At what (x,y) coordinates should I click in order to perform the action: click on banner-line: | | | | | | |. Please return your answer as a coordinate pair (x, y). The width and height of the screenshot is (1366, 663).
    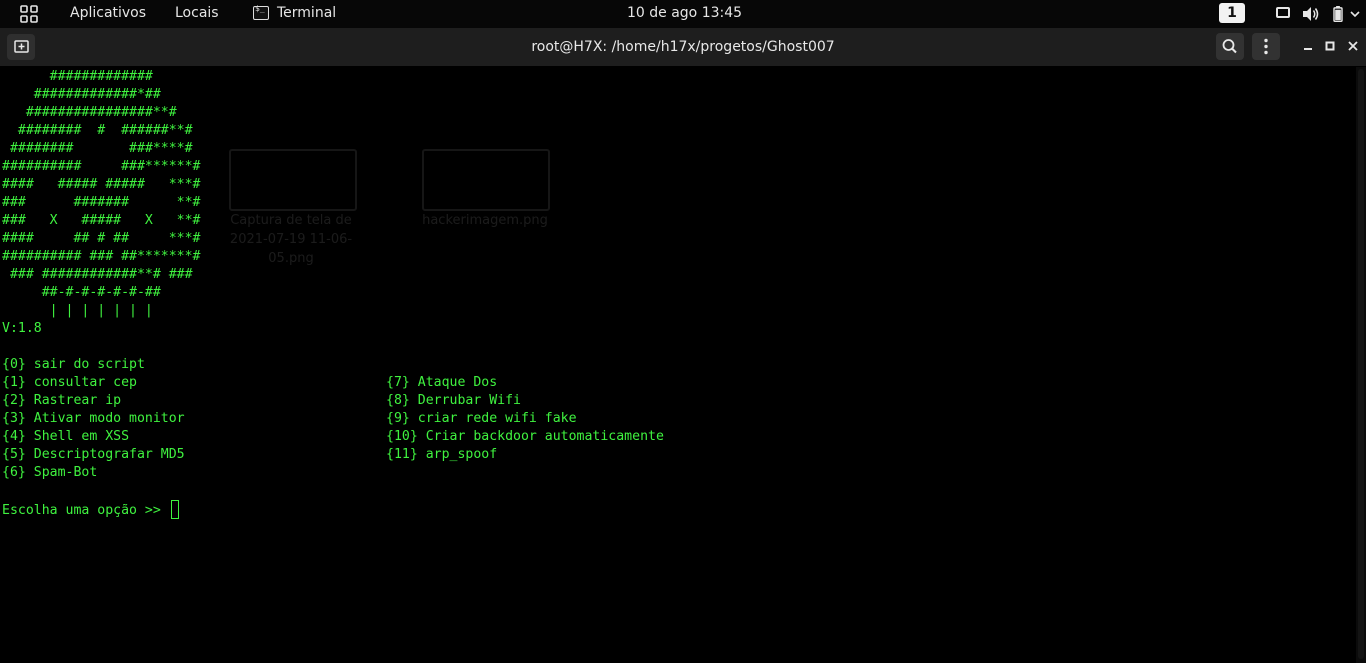
    Looking at the image, I should click on (77, 310).